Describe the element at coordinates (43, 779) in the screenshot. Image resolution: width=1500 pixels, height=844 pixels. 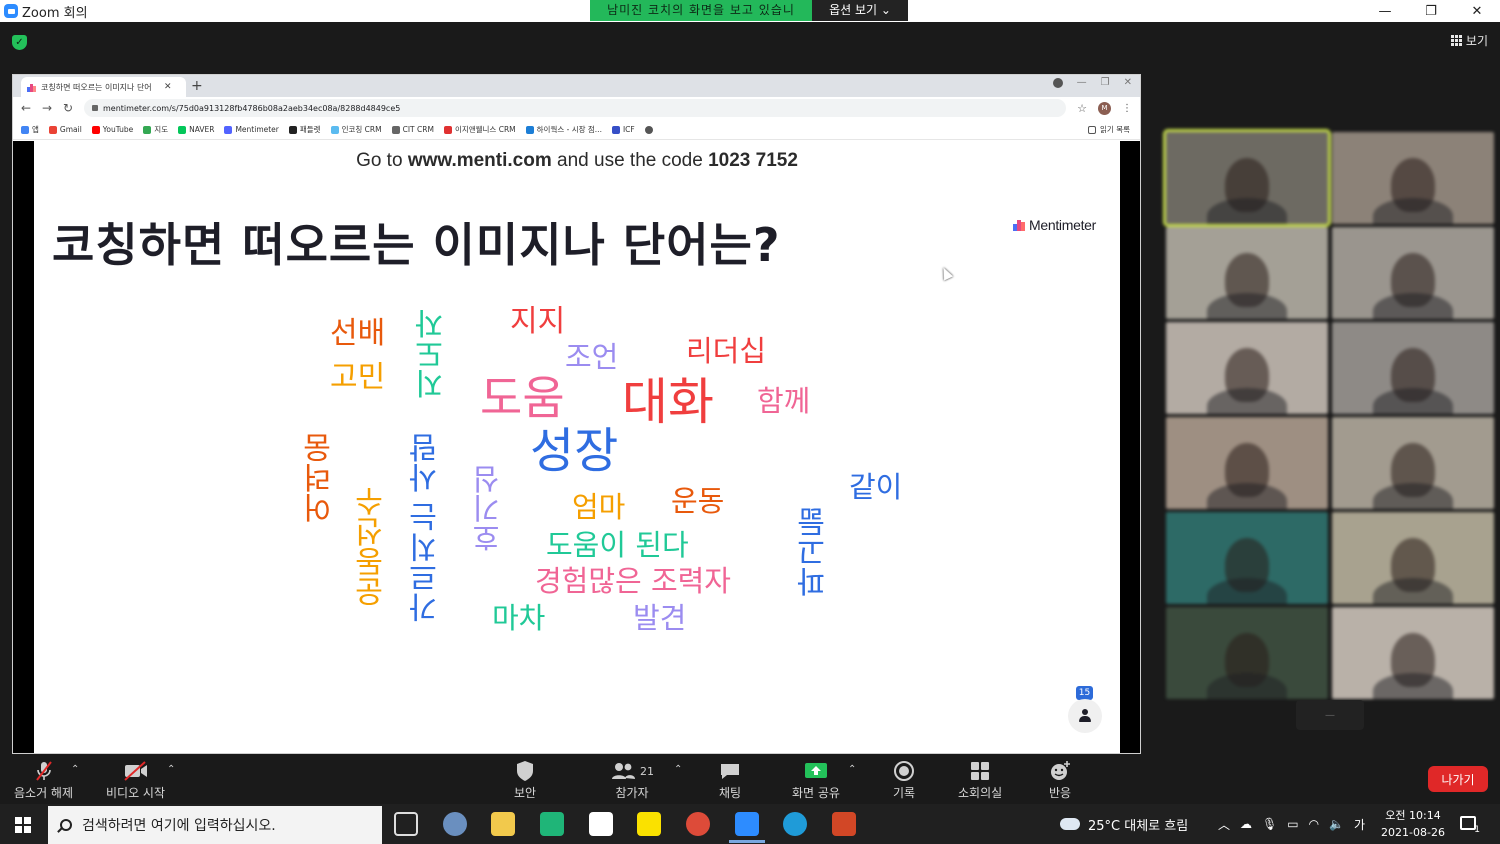
I see `unmute-button: 음소거 해제` at that location.